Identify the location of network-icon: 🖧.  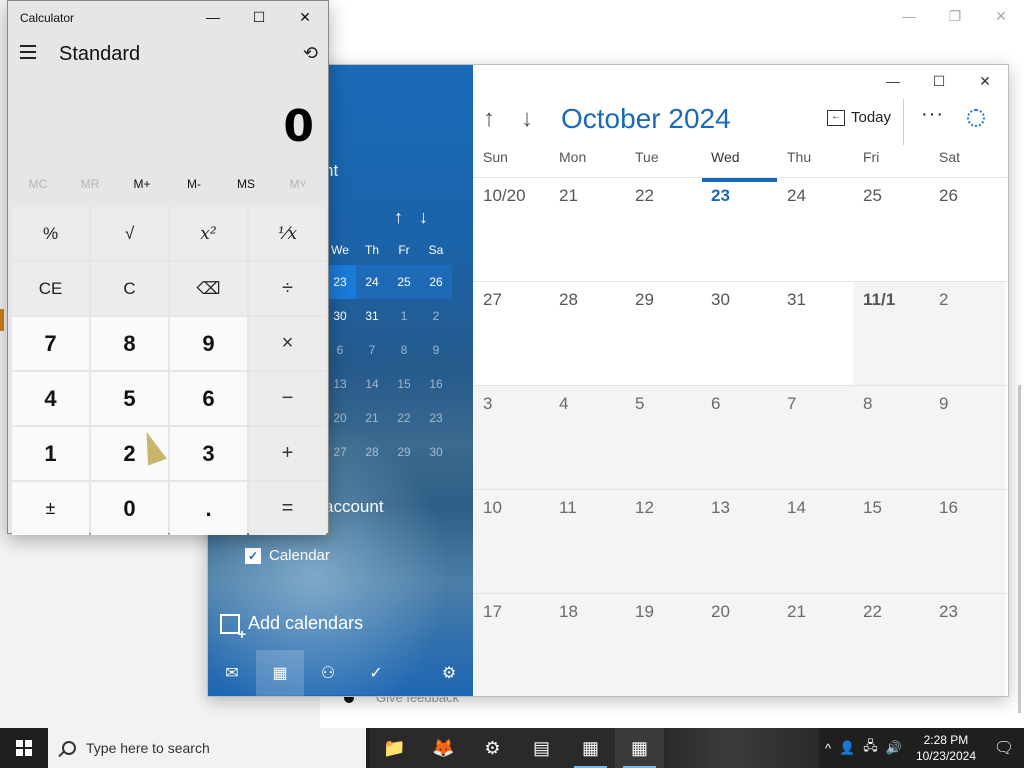
(870, 748).